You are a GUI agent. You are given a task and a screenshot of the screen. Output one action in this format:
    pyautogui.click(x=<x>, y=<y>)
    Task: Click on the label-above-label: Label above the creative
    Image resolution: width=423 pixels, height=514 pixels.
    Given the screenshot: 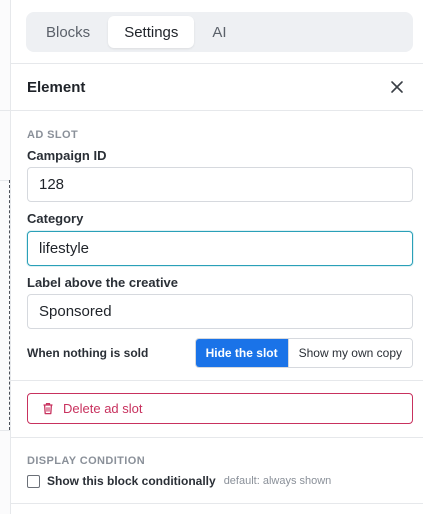 What is the action you would take?
    pyautogui.click(x=103, y=282)
    